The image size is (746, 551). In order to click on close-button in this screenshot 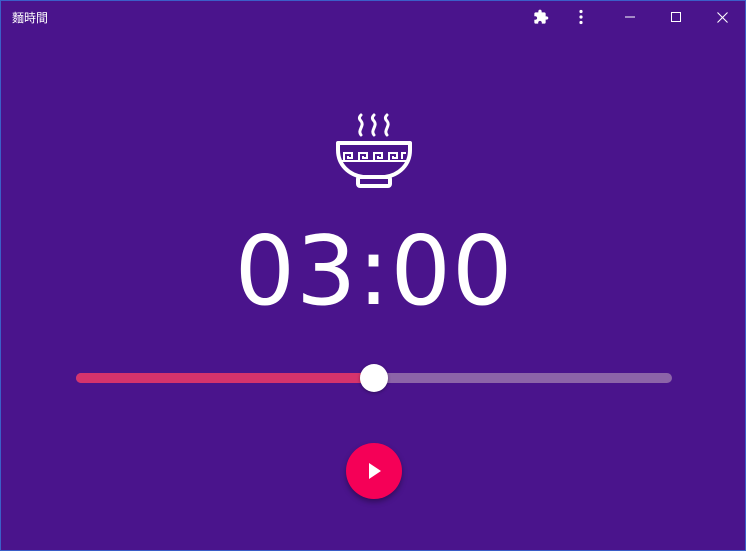, I will do `click(722, 17)`.